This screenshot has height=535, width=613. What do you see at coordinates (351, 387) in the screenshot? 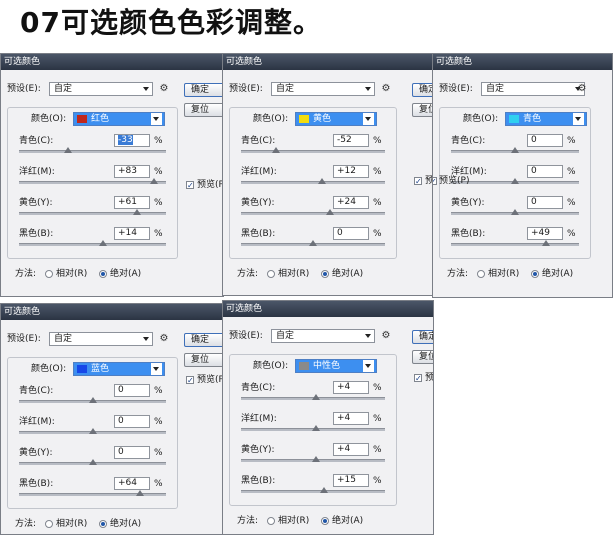
I see `cyan-value-input: +4` at bounding box center [351, 387].